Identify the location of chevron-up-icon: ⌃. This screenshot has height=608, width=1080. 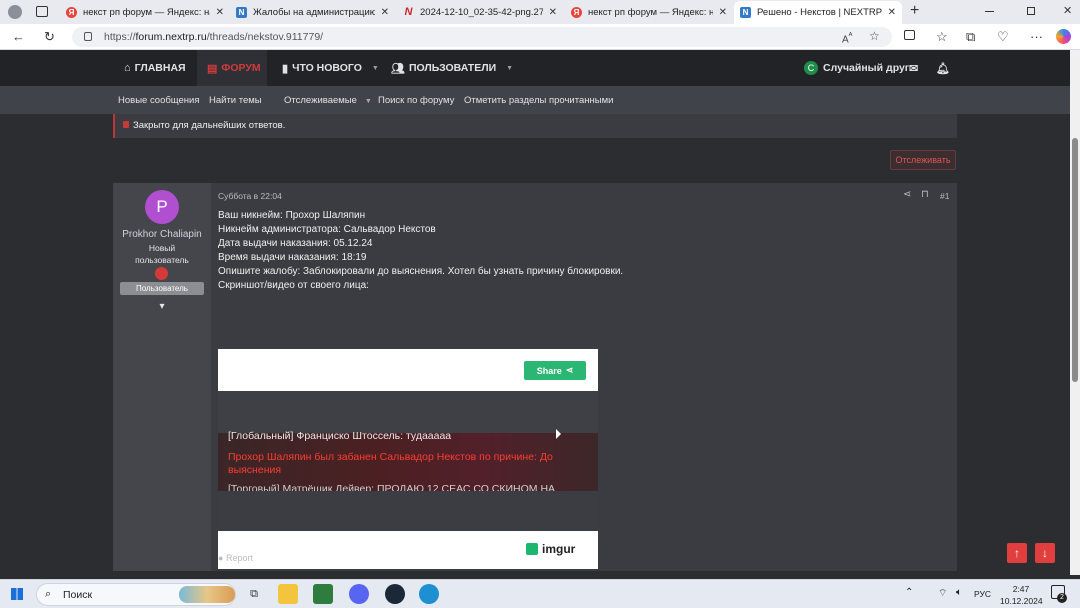
(909, 592).